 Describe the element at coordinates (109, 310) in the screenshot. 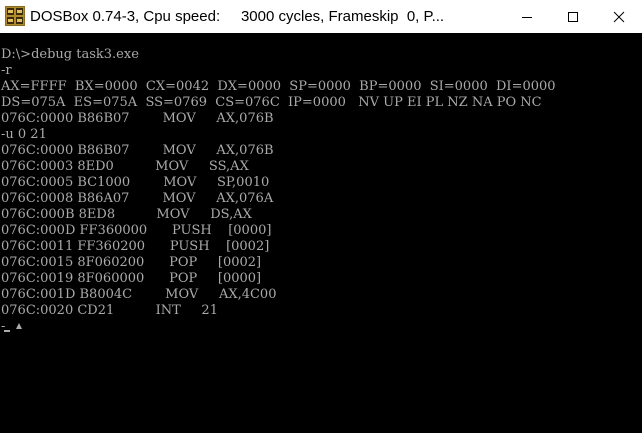

I see `console-line: 076C:0020 CD21 INT 21` at that location.